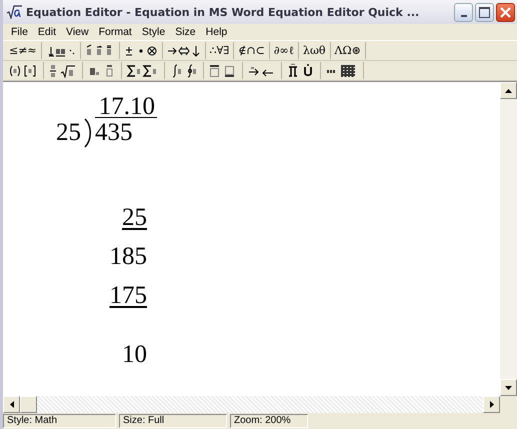 This screenshot has width=517, height=429. What do you see at coordinates (508, 239) in the screenshot?
I see `vertical-scrollbar` at bounding box center [508, 239].